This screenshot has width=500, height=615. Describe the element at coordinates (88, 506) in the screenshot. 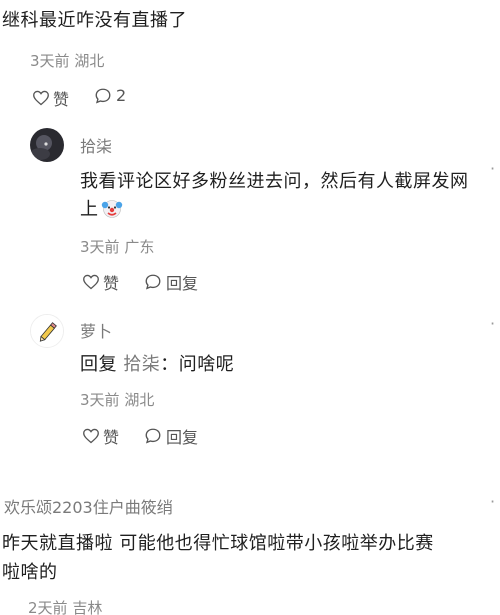

I see `comment2-username: 欢乐颂2203住户曲筱绡` at that location.